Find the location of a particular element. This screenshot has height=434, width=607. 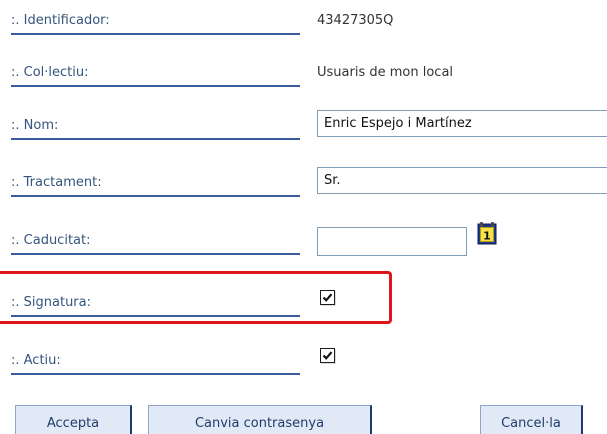

caducitat-label-cell: :. Caducitat: is located at coordinates (155, 243).